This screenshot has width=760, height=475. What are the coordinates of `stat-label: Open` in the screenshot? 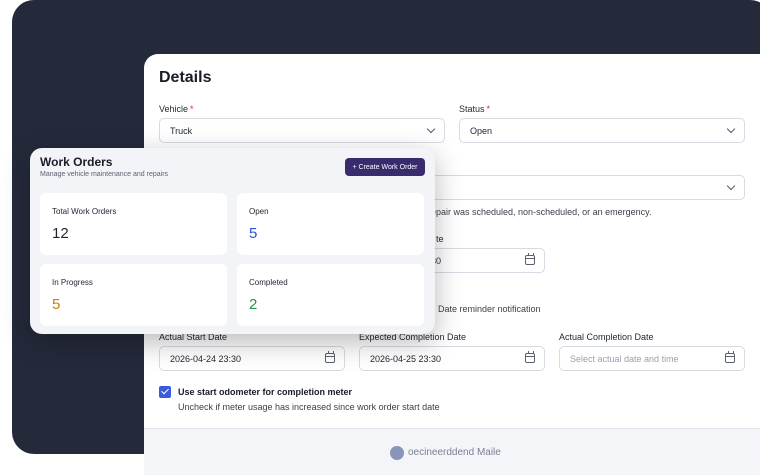 It's located at (259, 211).